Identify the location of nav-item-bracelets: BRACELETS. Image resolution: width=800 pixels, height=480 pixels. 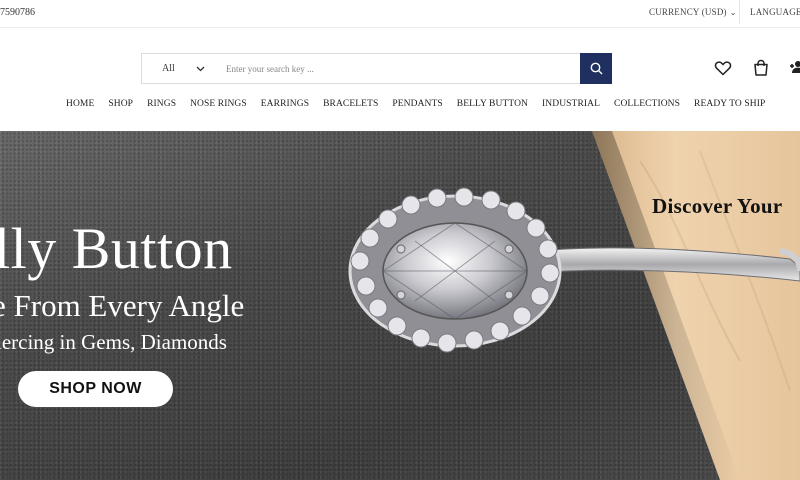
(350, 104).